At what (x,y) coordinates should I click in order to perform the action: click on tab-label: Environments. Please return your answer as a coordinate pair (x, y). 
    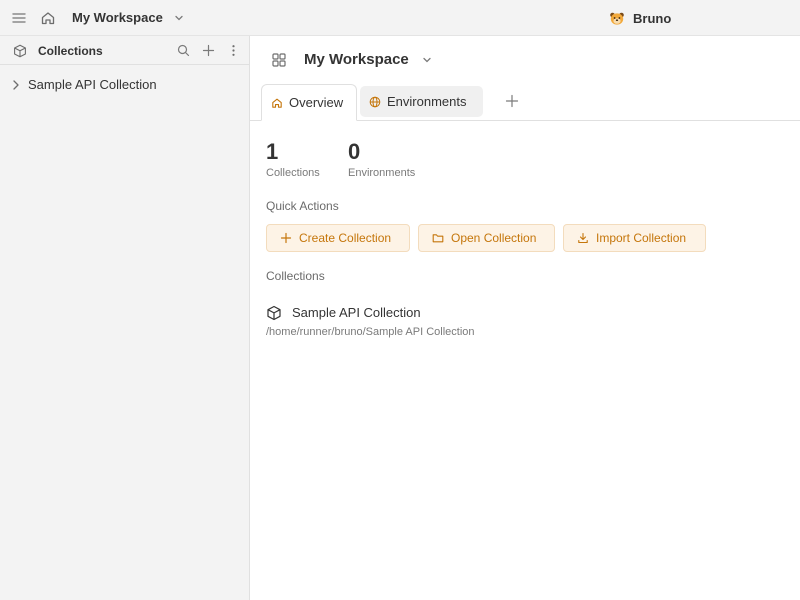
    Looking at the image, I should click on (427, 101).